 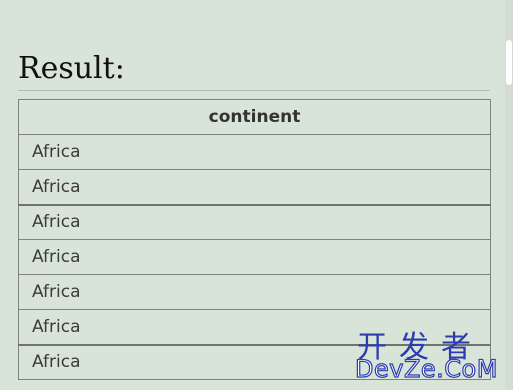 What do you see at coordinates (429, 353) in the screenshot?
I see `devze-watermark-logo: 开发者 DevZe.CoM` at bounding box center [429, 353].